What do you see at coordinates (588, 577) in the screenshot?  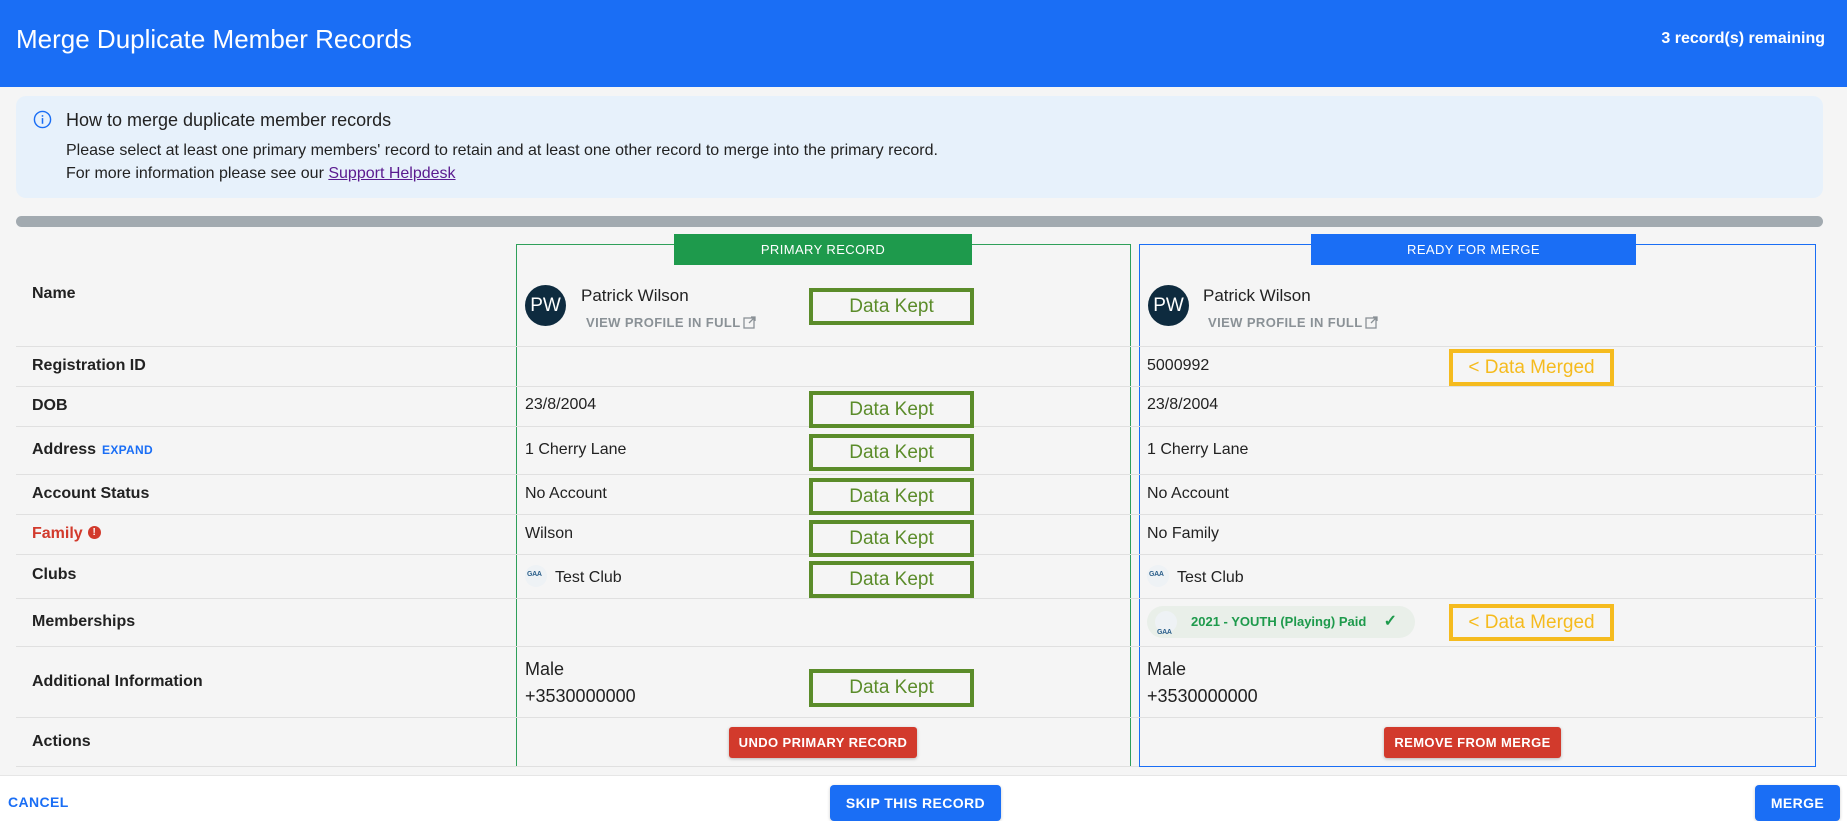 I see `primary-club-name: Test Club` at bounding box center [588, 577].